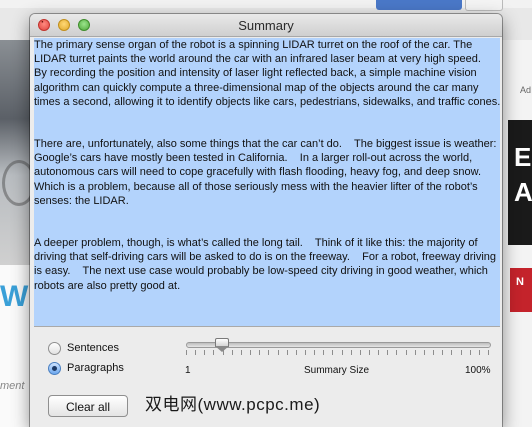 This screenshot has width=532, height=427. I want to click on slider-min-label: 1, so click(188, 370).